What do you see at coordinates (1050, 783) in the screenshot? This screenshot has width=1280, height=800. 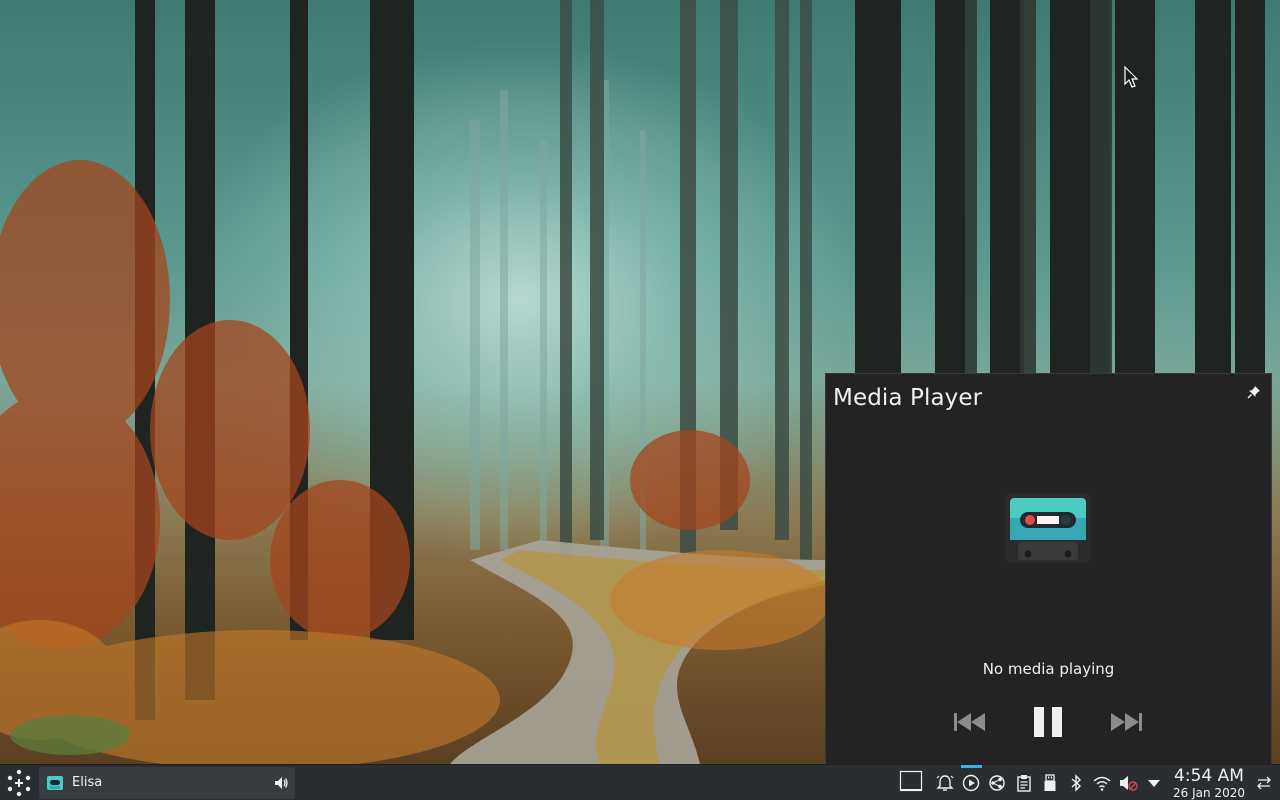 I see `usb-drive-icon` at bounding box center [1050, 783].